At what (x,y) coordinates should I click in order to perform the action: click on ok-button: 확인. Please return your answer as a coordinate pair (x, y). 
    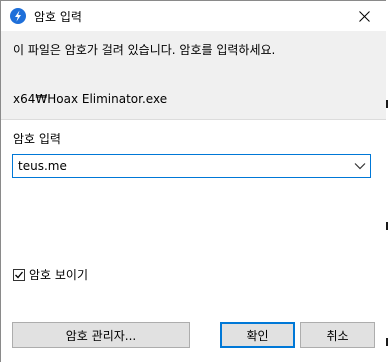
    Looking at the image, I should click on (257, 335).